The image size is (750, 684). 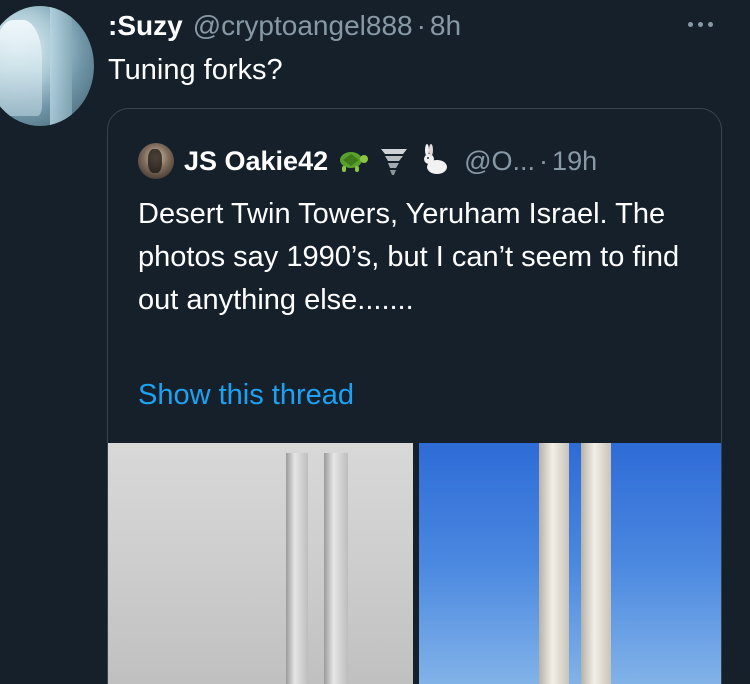 I want to click on more-options-icon, so click(x=700, y=24).